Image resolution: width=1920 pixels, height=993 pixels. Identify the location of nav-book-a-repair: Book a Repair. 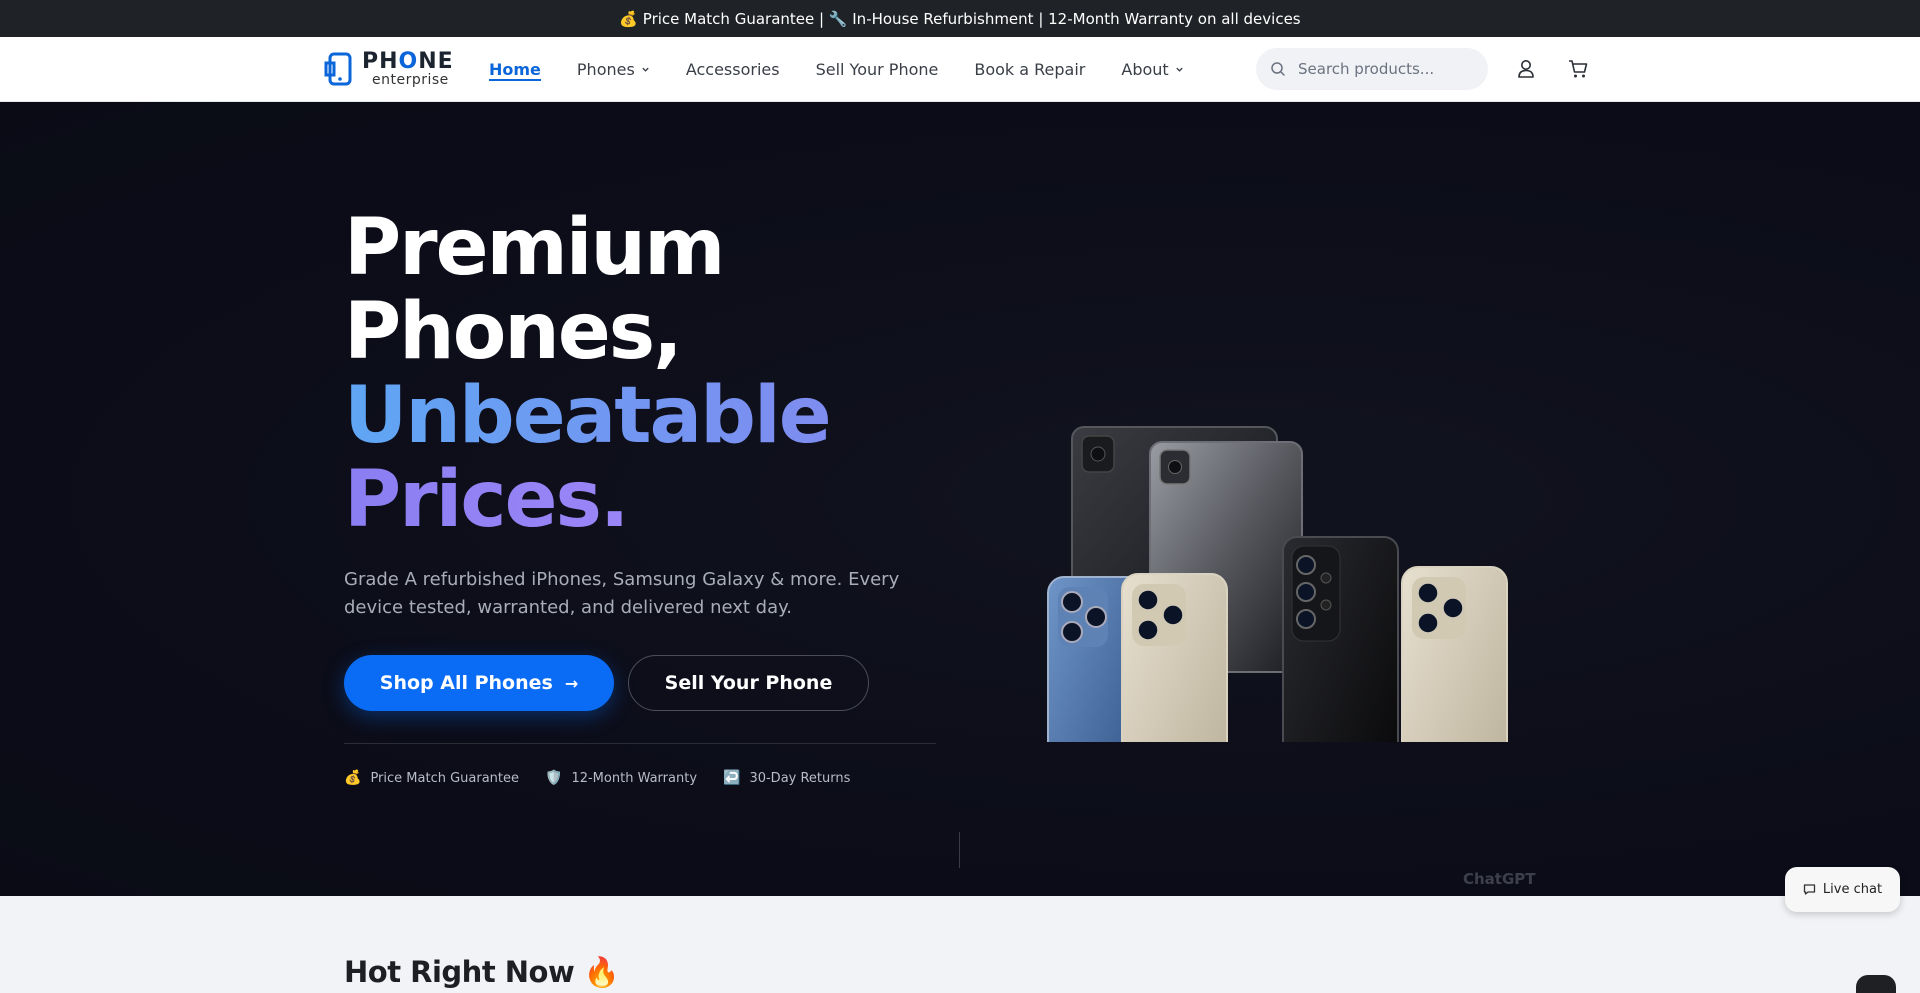
(1029, 69).